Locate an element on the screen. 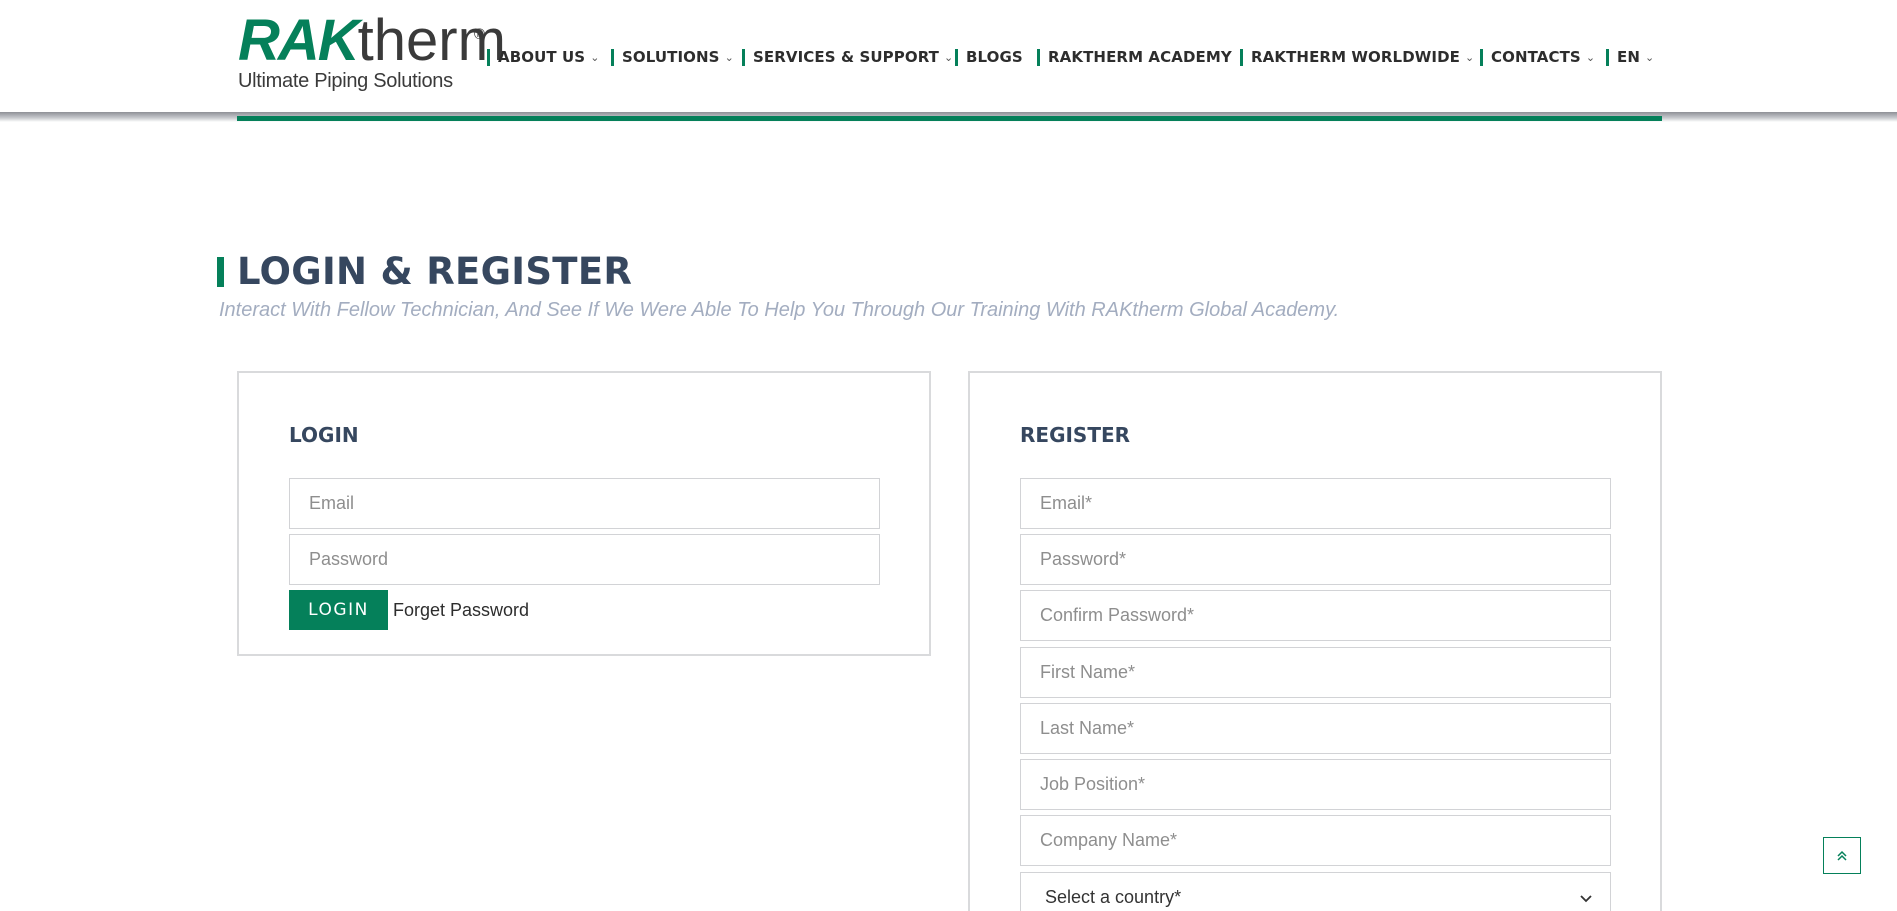 This screenshot has width=1897, height=911. nav-label: EN is located at coordinates (1629, 57).